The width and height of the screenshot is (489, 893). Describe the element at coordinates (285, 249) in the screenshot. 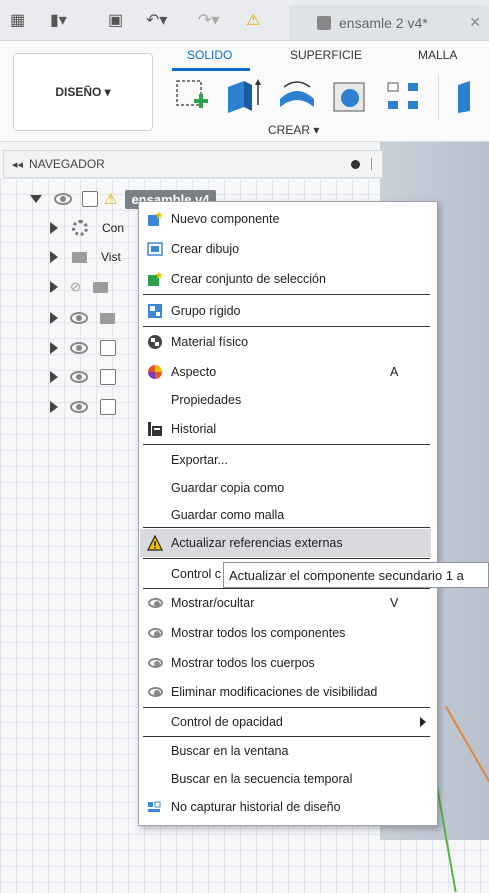

I see `menu-item-create-drawing: Crear dibujo` at that location.